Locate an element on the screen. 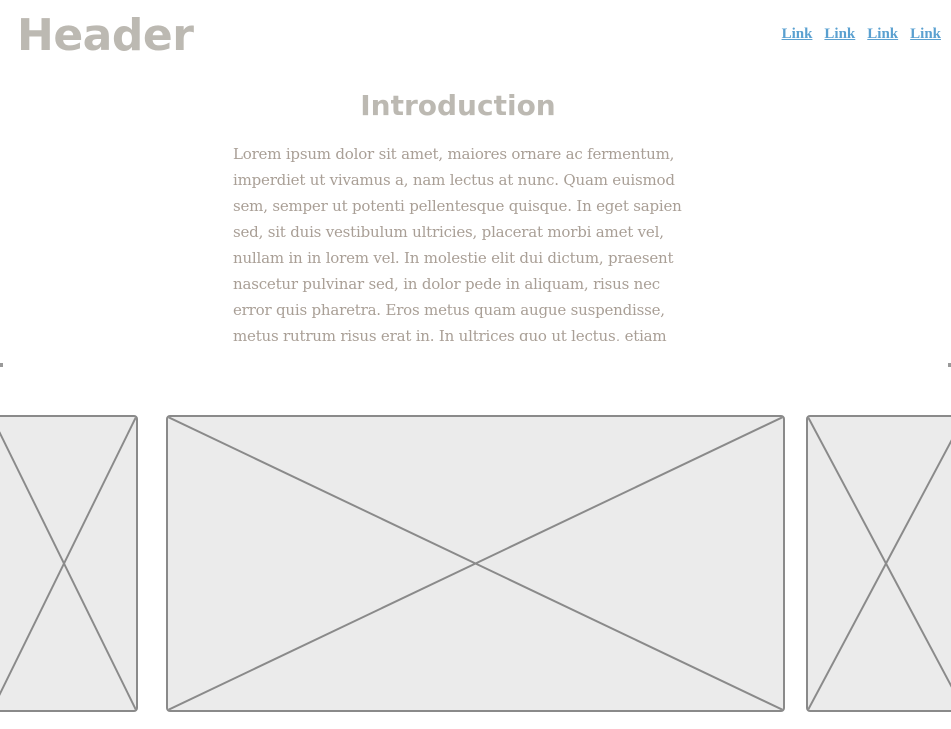  header-nav: Link Link Link Link is located at coordinates (861, 34).